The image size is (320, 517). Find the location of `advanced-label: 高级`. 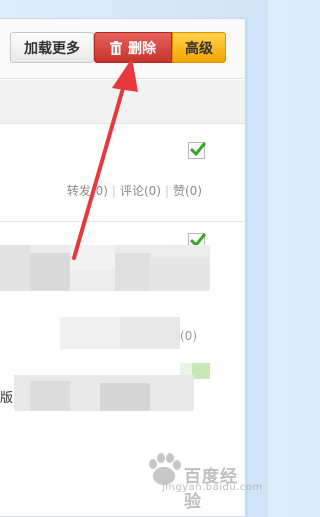

advanced-label: 高级 is located at coordinates (199, 48).